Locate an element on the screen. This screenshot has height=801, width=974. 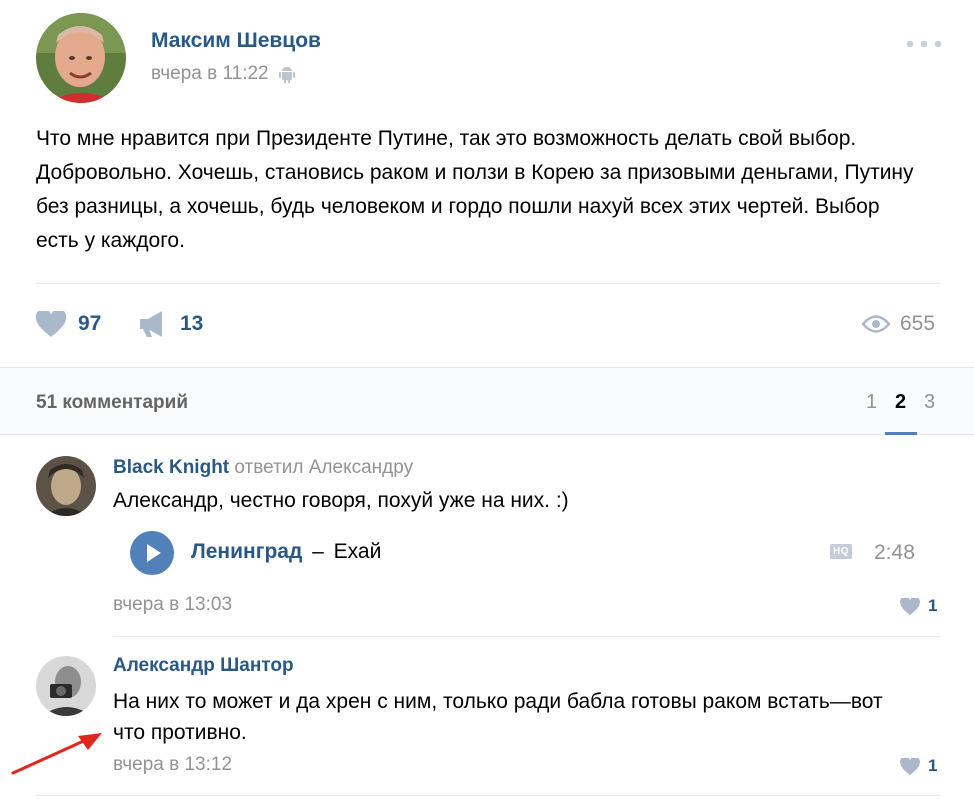
audio-attachment: Ленинград – Ехай HQ 2:48 is located at coordinates (525, 553).